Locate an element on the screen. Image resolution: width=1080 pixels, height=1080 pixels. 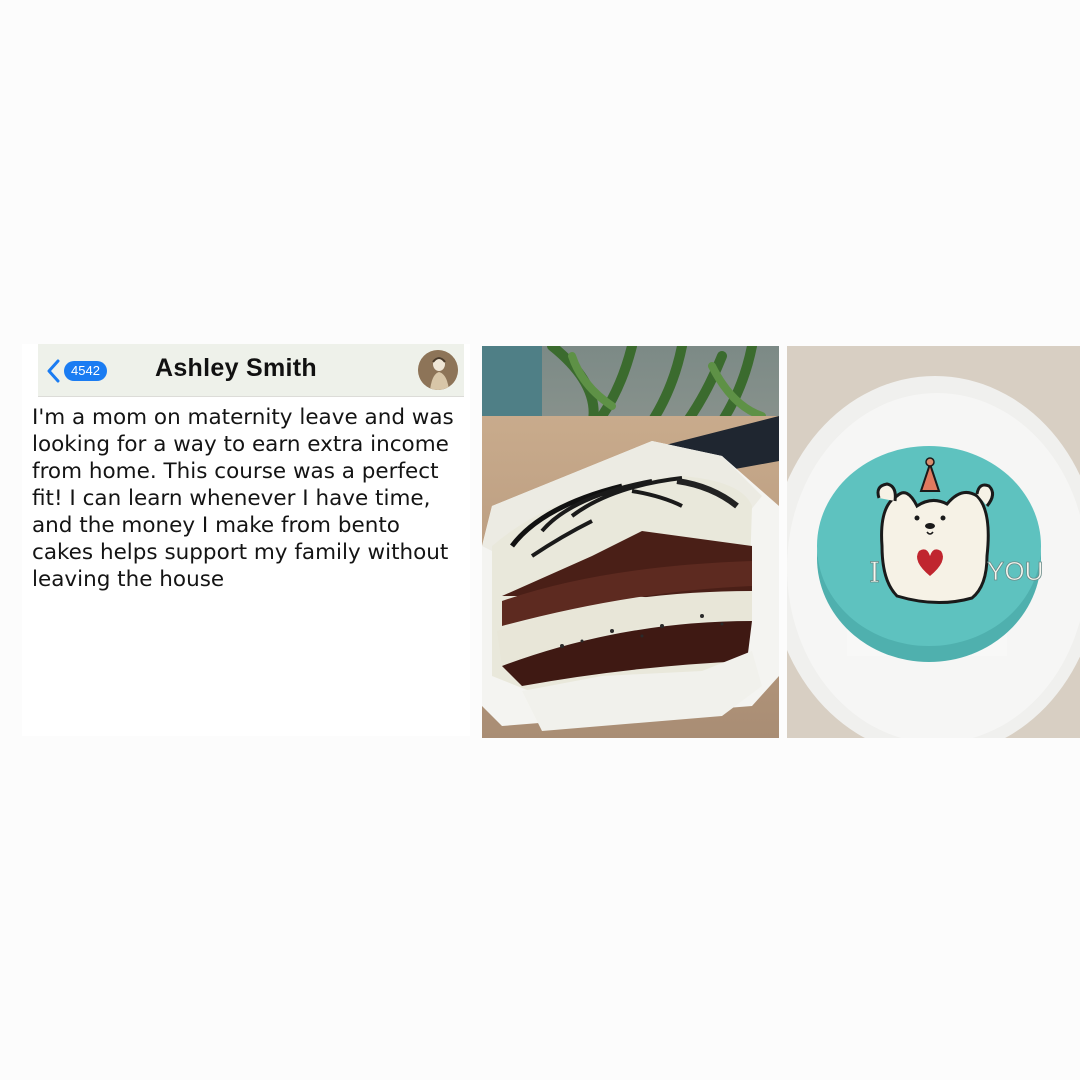
chat-header: 4542 Ashley Smith is located at coordinates (251, 370).